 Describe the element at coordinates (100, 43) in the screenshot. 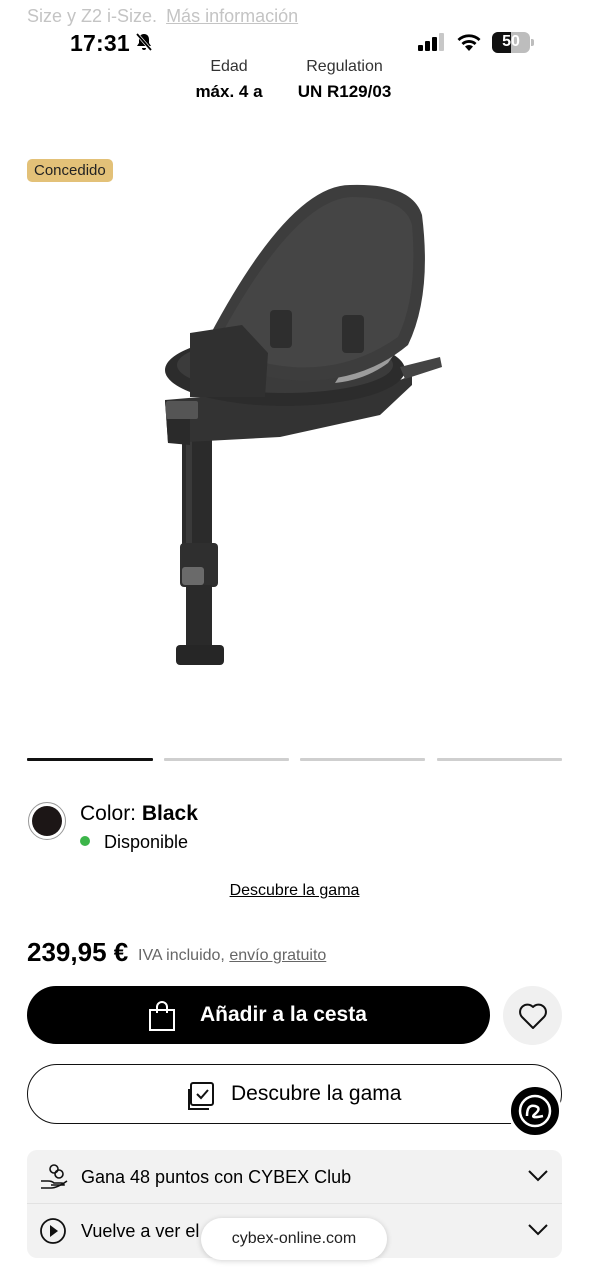

I see `status-time: 17:31` at that location.